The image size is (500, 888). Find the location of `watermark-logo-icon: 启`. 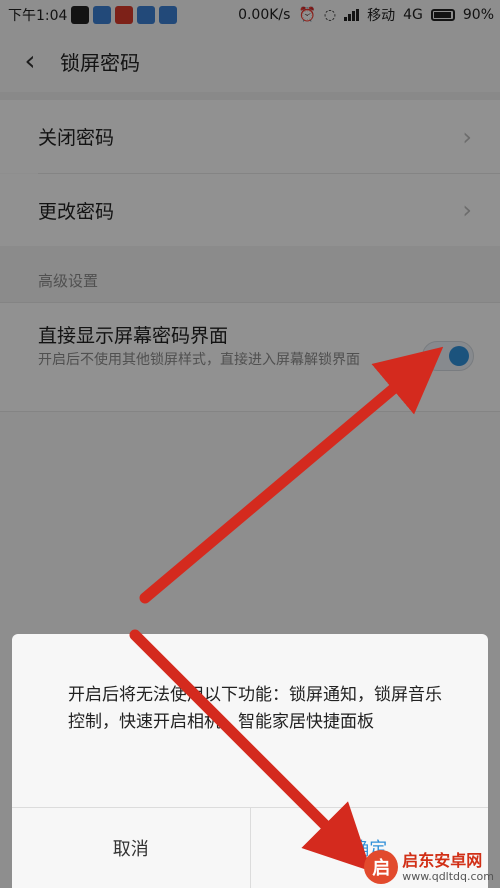

watermark-logo-icon: 启 is located at coordinates (381, 867).